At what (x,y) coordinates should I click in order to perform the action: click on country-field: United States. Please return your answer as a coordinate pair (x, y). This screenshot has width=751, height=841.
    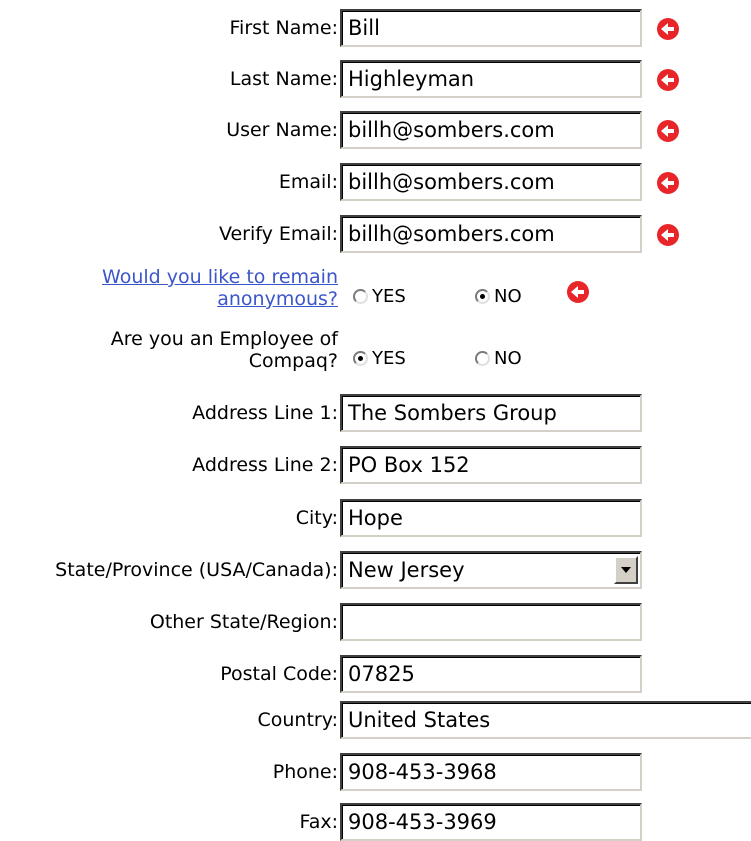
    Looking at the image, I should click on (545, 720).